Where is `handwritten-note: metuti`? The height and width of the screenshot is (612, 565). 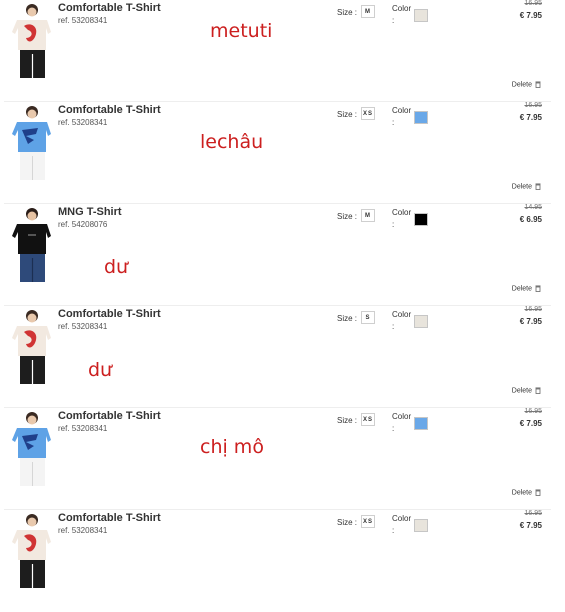
handwritten-note: metuti is located at coordinates (241, 31).